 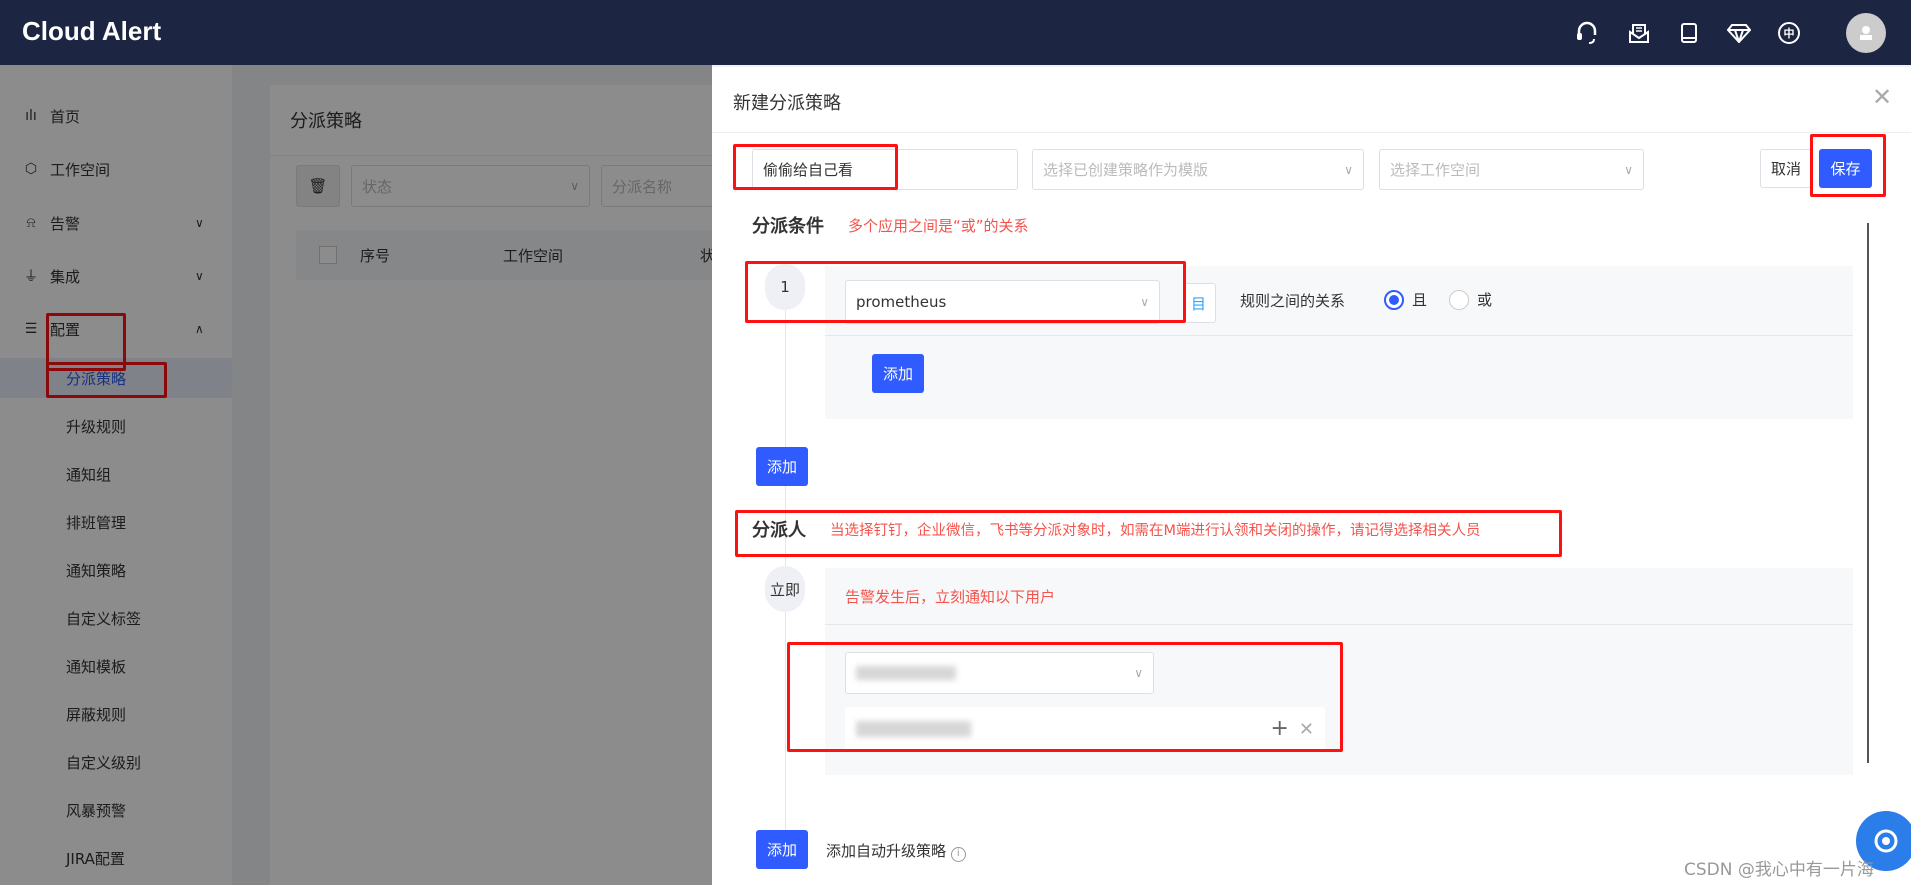 What do you see at coordinates (785, 589) in the screenshot?
I see `stage-label: 立即` at bounding box center [785, 589].